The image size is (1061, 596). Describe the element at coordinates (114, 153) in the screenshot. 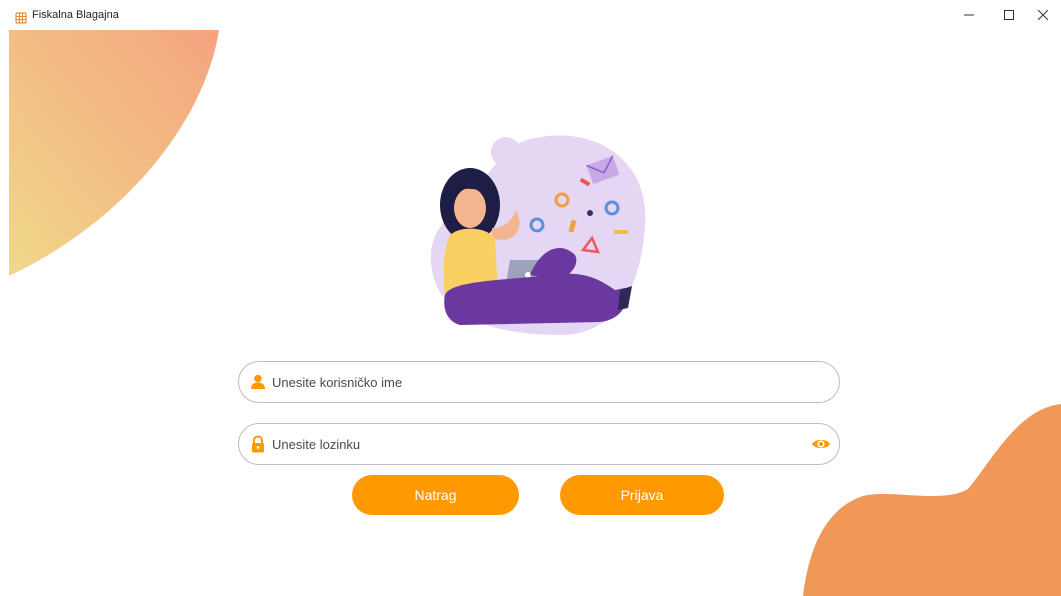

I see `decorative-blob-top-left` at that location.